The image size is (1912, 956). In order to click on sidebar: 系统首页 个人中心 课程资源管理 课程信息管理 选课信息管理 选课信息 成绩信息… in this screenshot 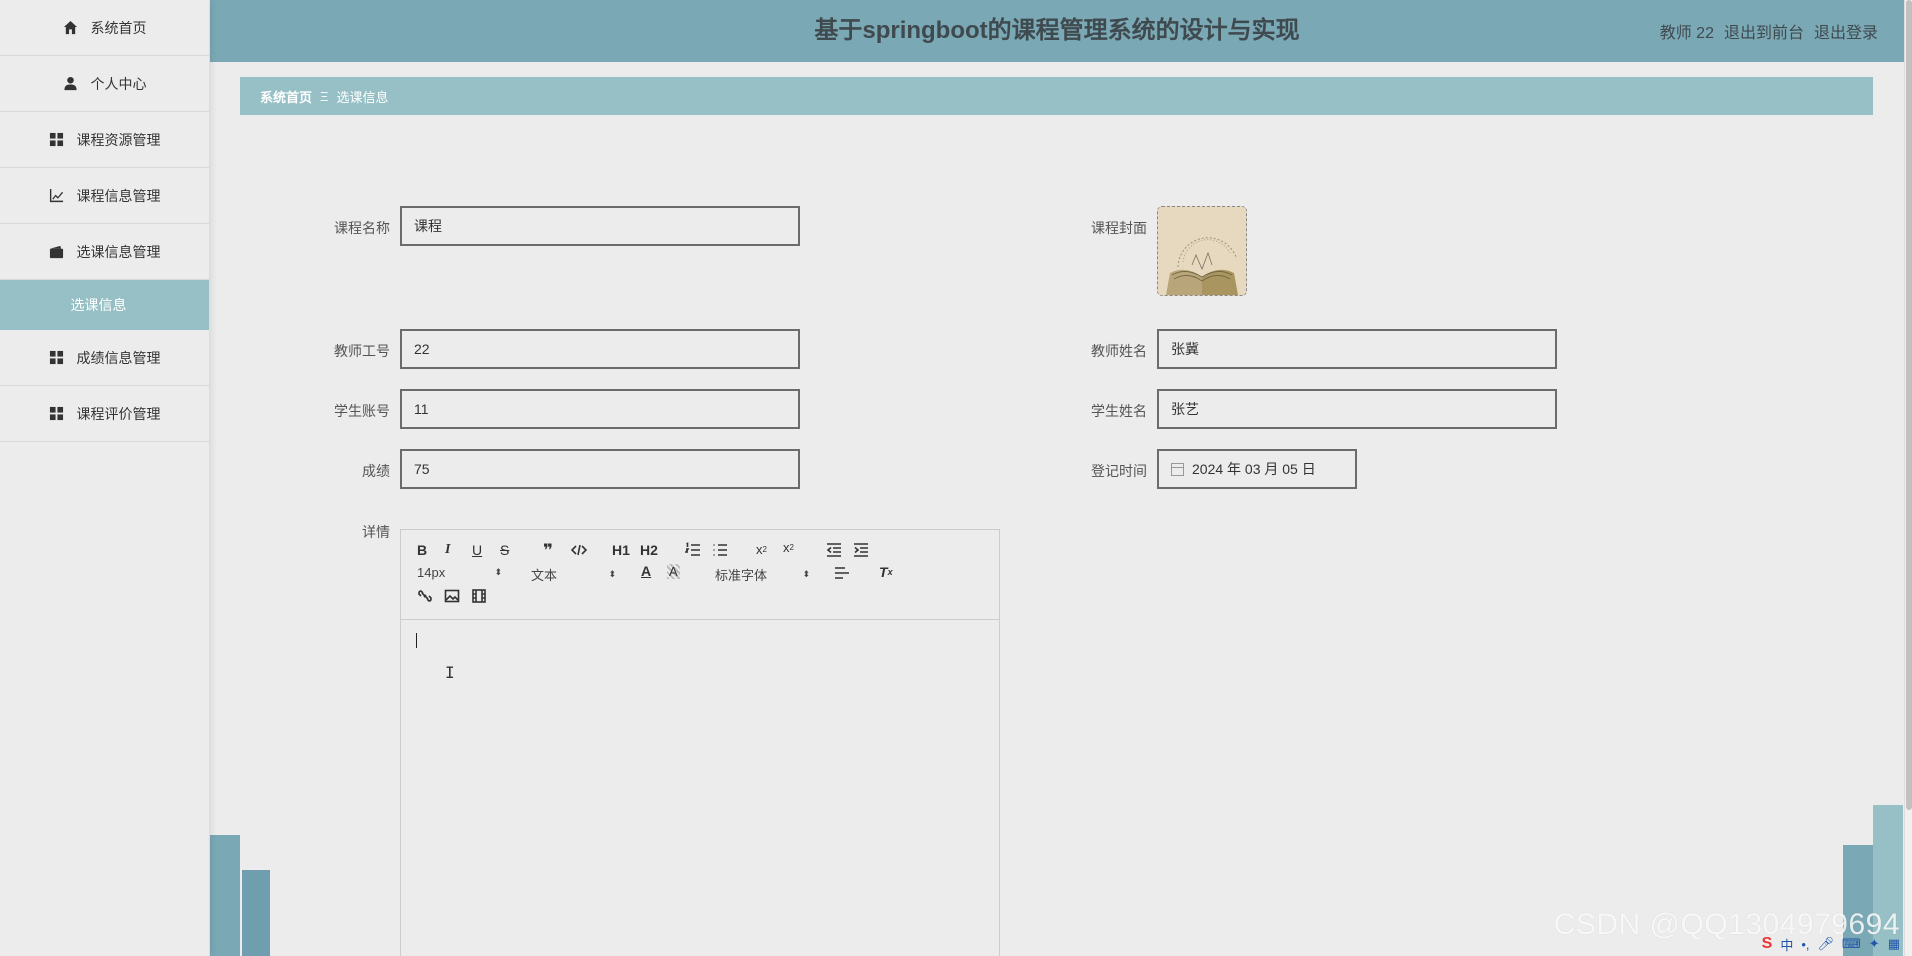, I will do `click(105, 478)`.